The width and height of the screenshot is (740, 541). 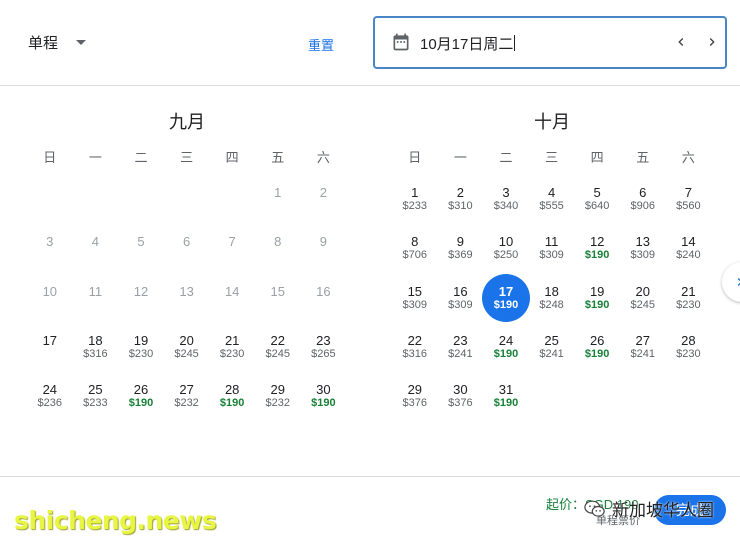 I want to click on departure-date-field: 10月17日周二, so click(x=550, y=42).